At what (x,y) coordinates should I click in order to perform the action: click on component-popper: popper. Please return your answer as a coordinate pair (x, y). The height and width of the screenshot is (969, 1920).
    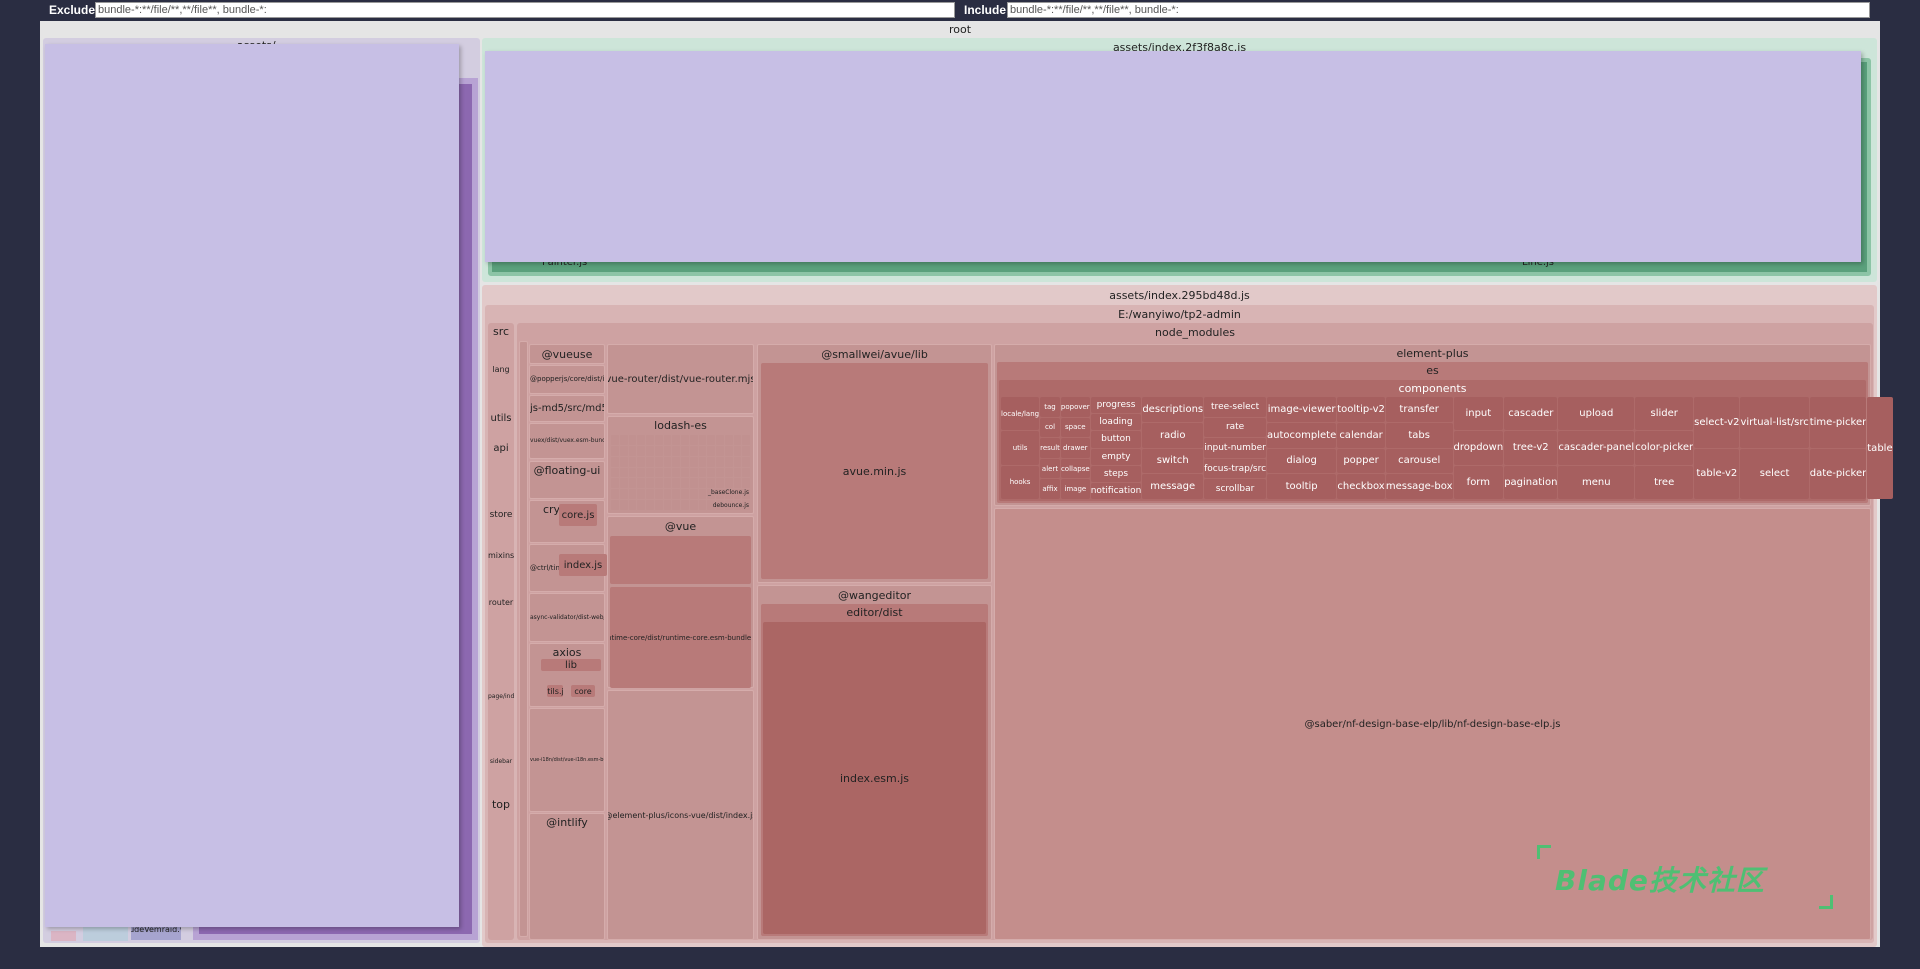
    Looking at the image, I should click on (1361, 461).